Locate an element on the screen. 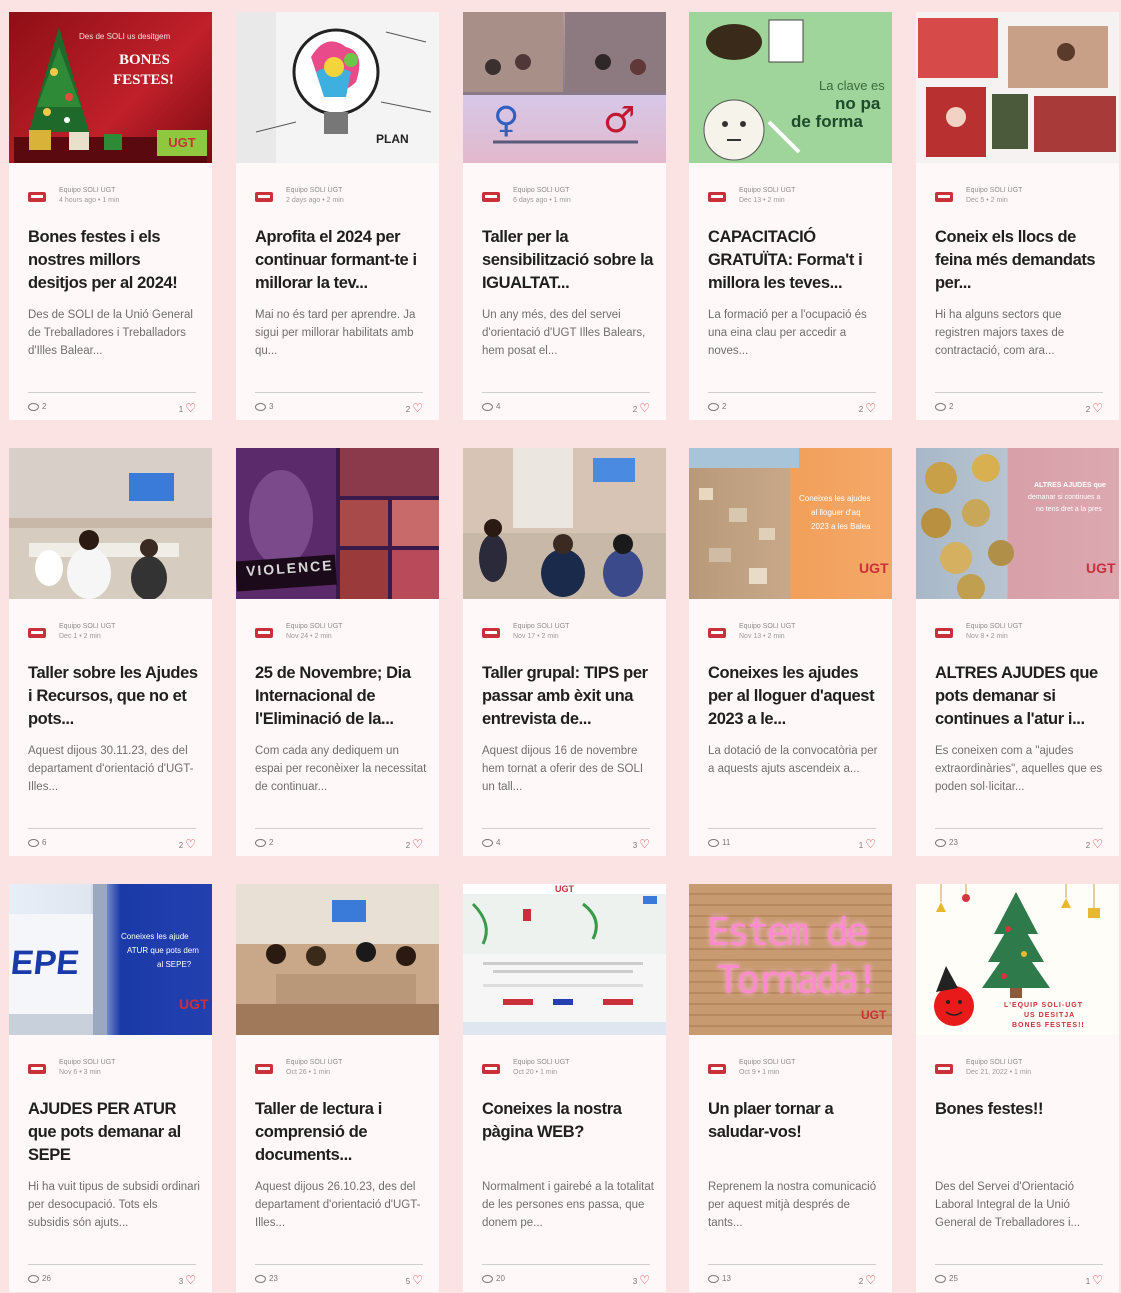  post-title: Bones festes!! is located at coordinates (1021, 1109).